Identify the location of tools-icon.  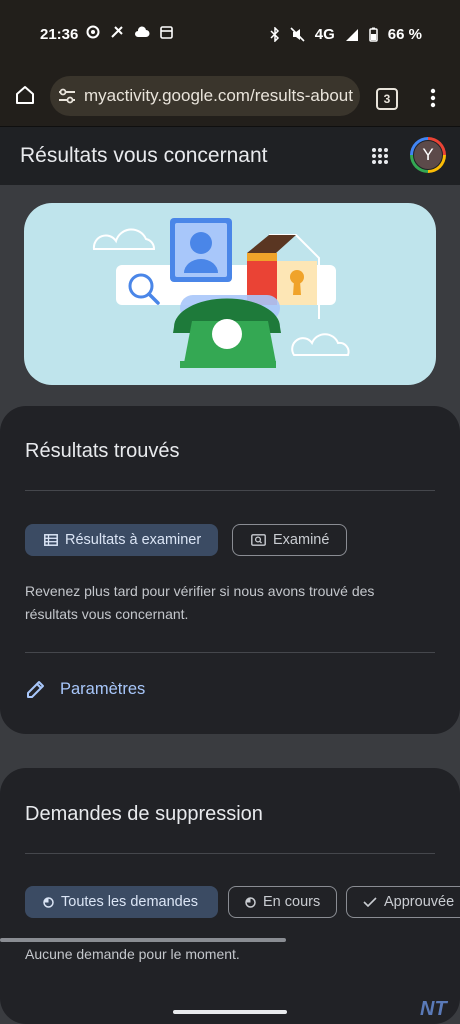
(117, 32).